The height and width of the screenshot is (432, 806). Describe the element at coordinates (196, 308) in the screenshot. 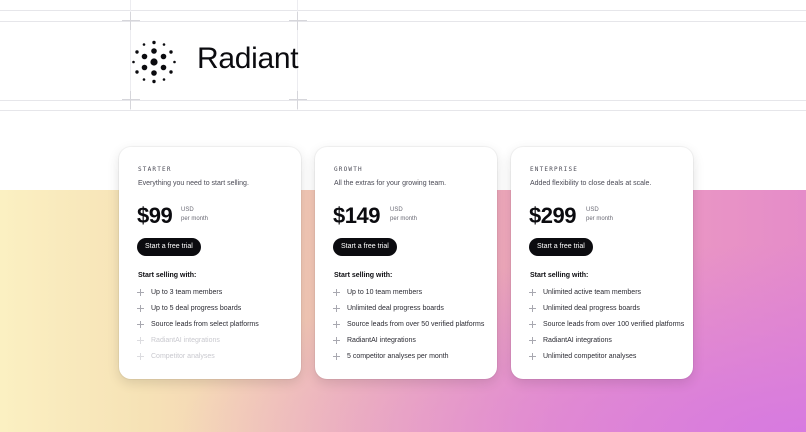

I see `feature-text: Up to 5 deal progress boards` at that location.